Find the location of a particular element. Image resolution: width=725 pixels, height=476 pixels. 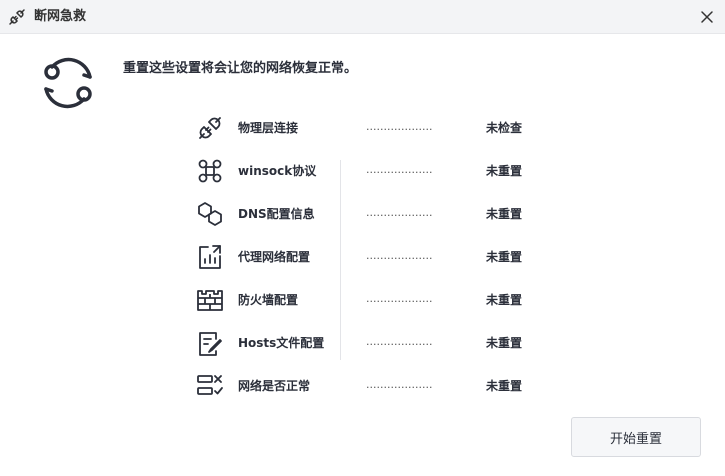

item-label: DNS配置信息 is located at coordinates (276, 214).